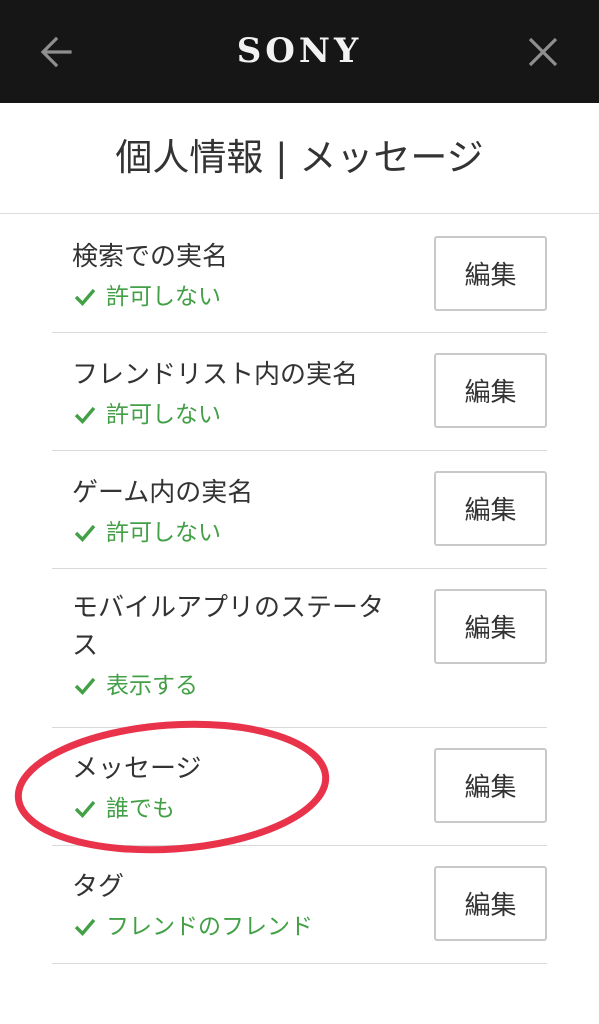  Describe the element at coordinates (299, 157) in the screenshot. I see `page-title: 個人情報 | メッセージ` at that location.